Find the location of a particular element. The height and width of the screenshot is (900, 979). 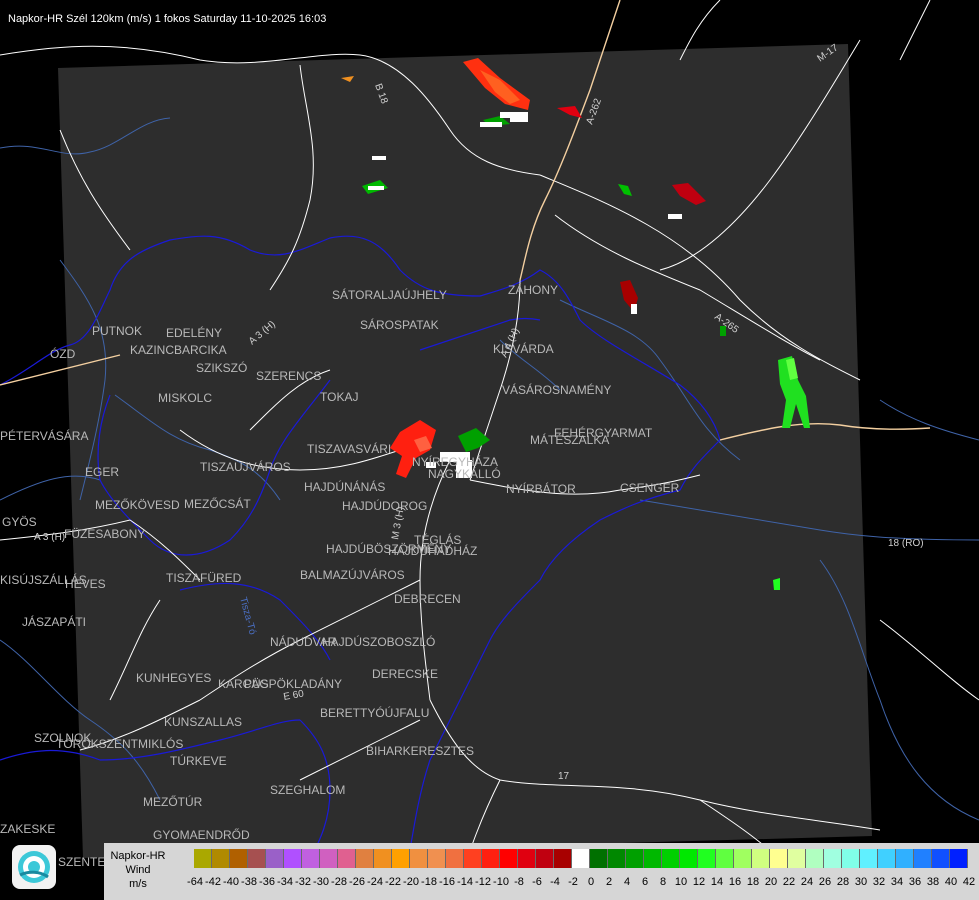

legend-title-line2: Wind is located at coordinates (138, 870).